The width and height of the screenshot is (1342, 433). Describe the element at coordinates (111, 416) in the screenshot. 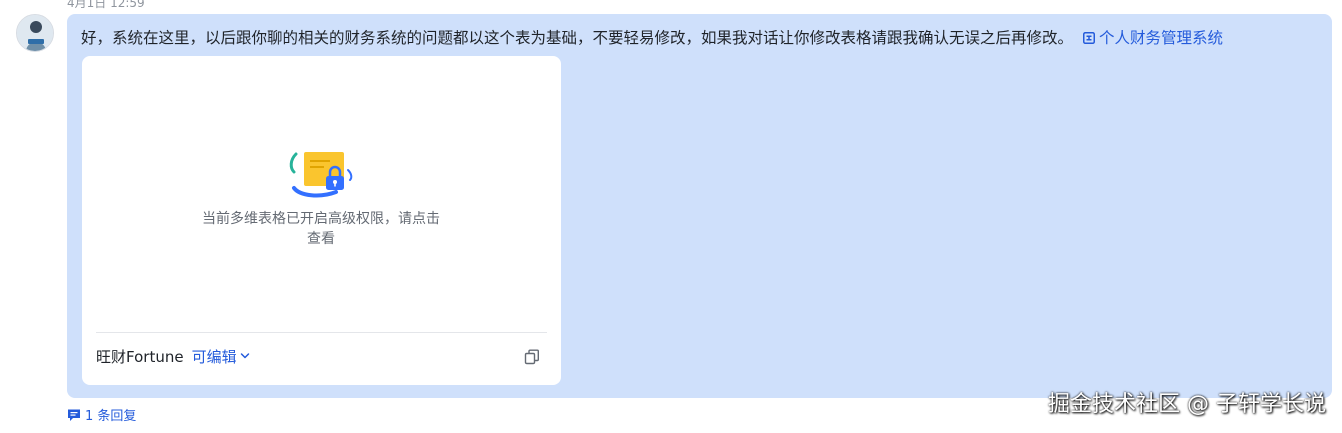

I see `reply-count-label: 1 条回复` at that location.